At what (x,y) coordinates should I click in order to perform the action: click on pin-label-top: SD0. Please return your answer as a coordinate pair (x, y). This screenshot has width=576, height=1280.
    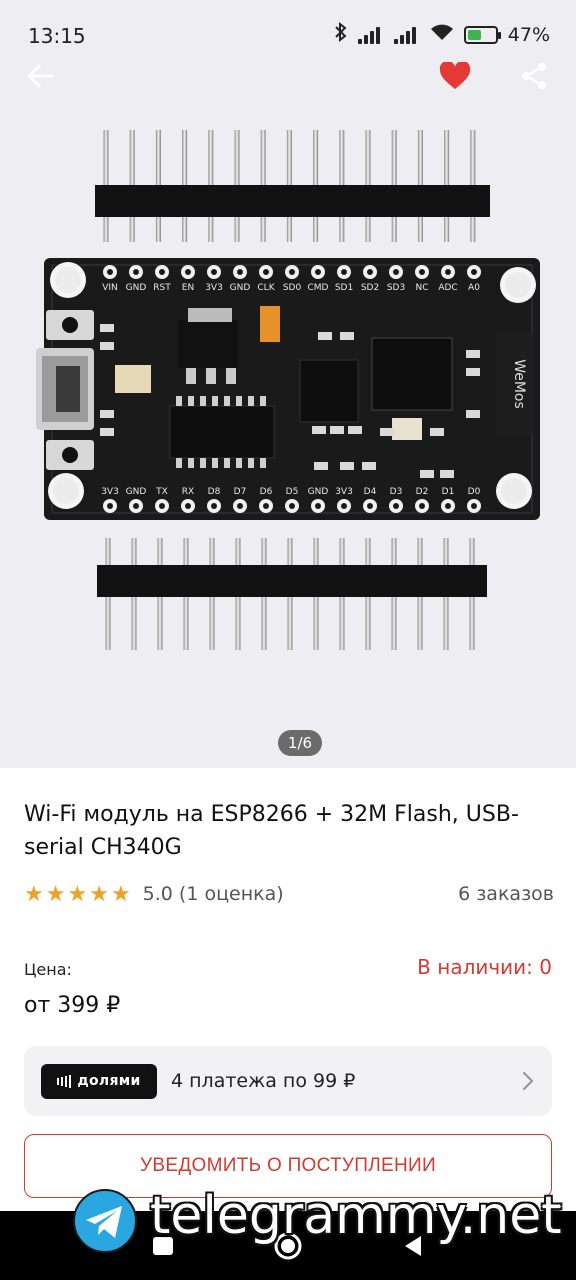
    Looking at the image, I should click on (292, 288).